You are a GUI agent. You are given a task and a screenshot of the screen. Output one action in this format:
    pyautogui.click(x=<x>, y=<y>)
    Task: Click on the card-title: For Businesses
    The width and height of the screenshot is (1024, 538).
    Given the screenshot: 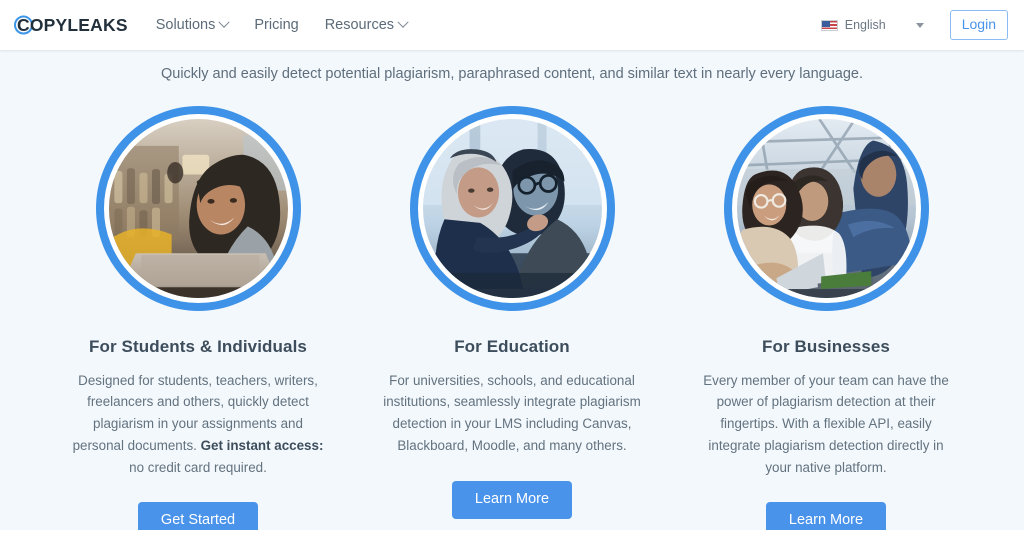 What is the action you would take?
    pyautogui.click(x=825, y=346)
    